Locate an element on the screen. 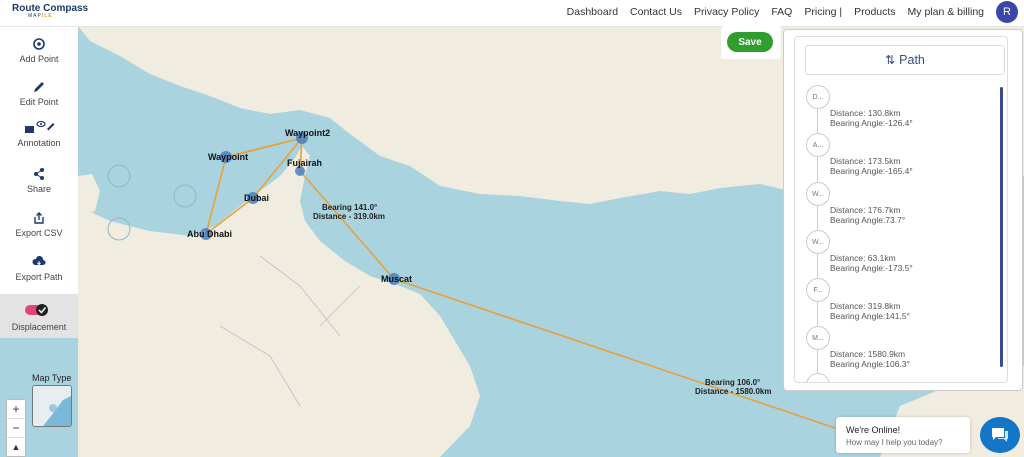 The width and height of the screenshot is (1024, 457). annotation-distance: Distance - 319.0km is located at coordinates (349, 216).